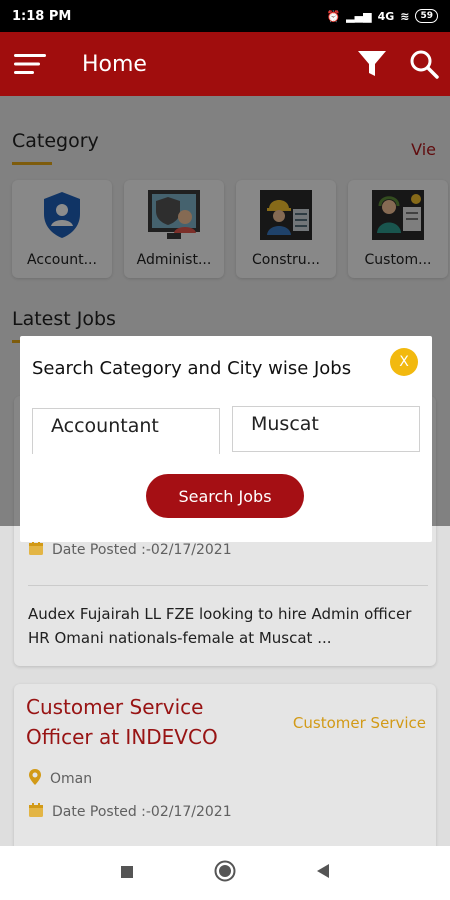 Image resolution: width=450 pixels, height=900 pixels. I want to click on alarm-icon: ⏰, so click(333, 16).